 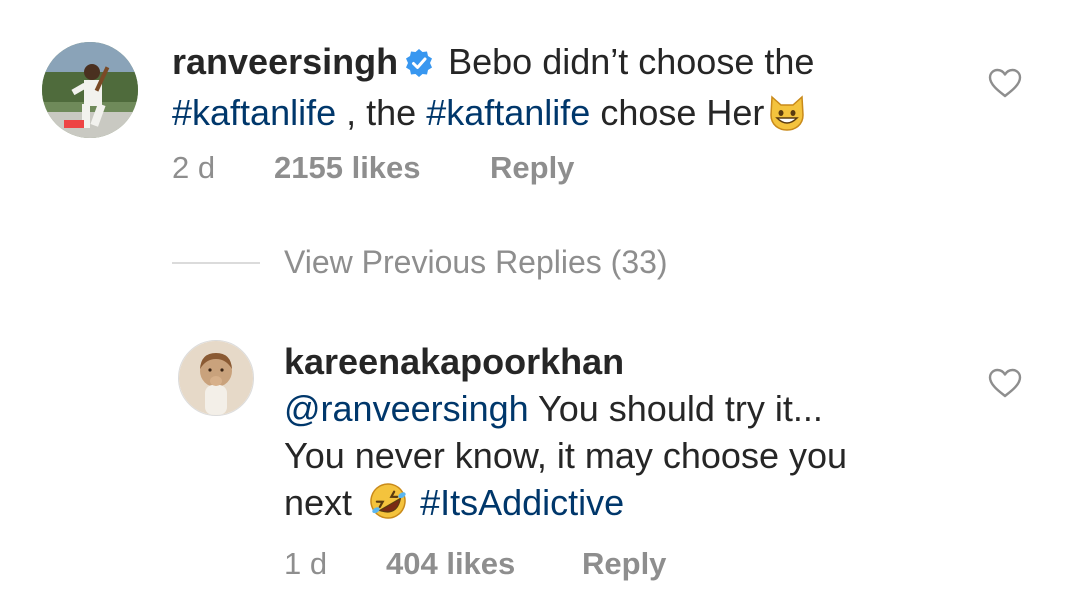 What do you see at coordinates (216, 378) in the screenshot?
I see `avatar-kareenakapoorkhan` at bounding box center [216, 378].